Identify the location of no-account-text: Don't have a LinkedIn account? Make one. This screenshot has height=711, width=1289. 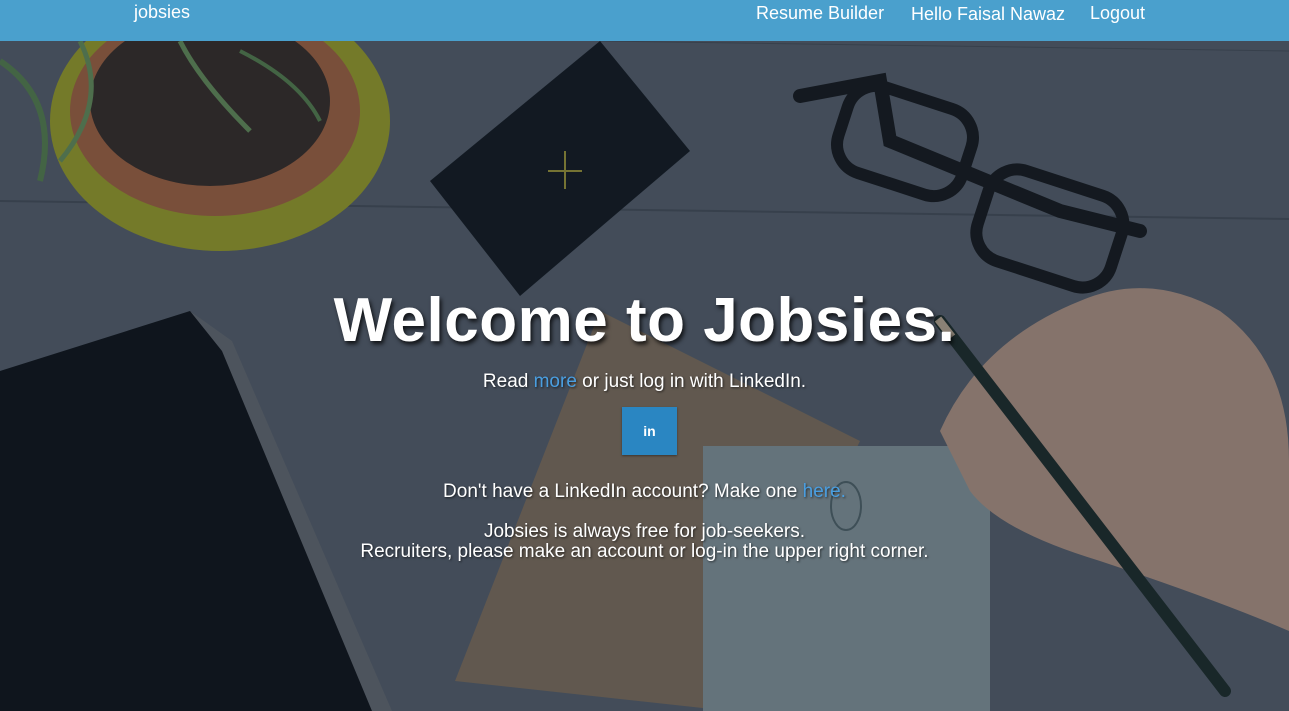
(623, 491).